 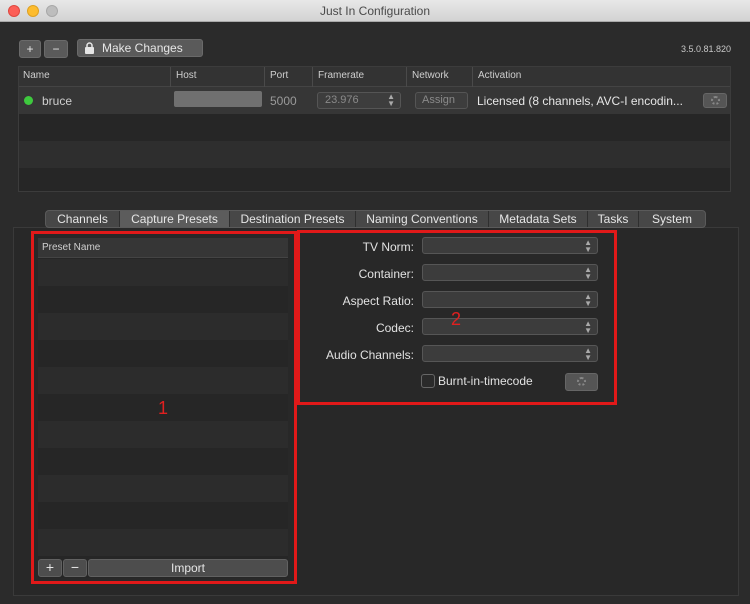 I want to click on assign-button: Assign, so click(x=441, y=100).